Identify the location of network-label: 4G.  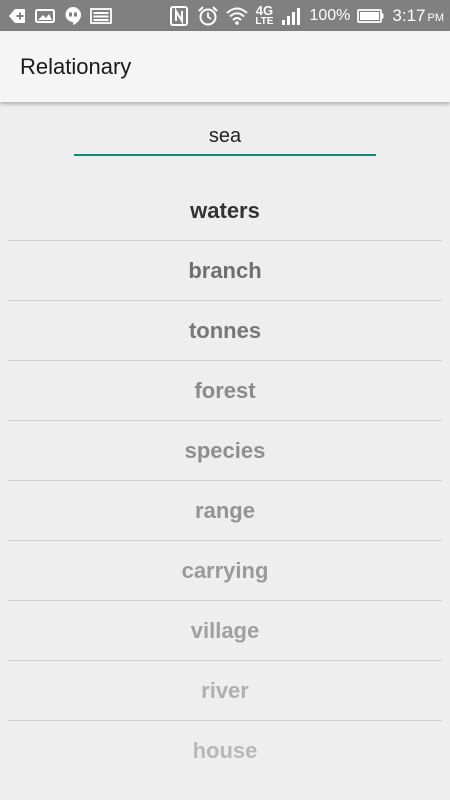
(264, 10).